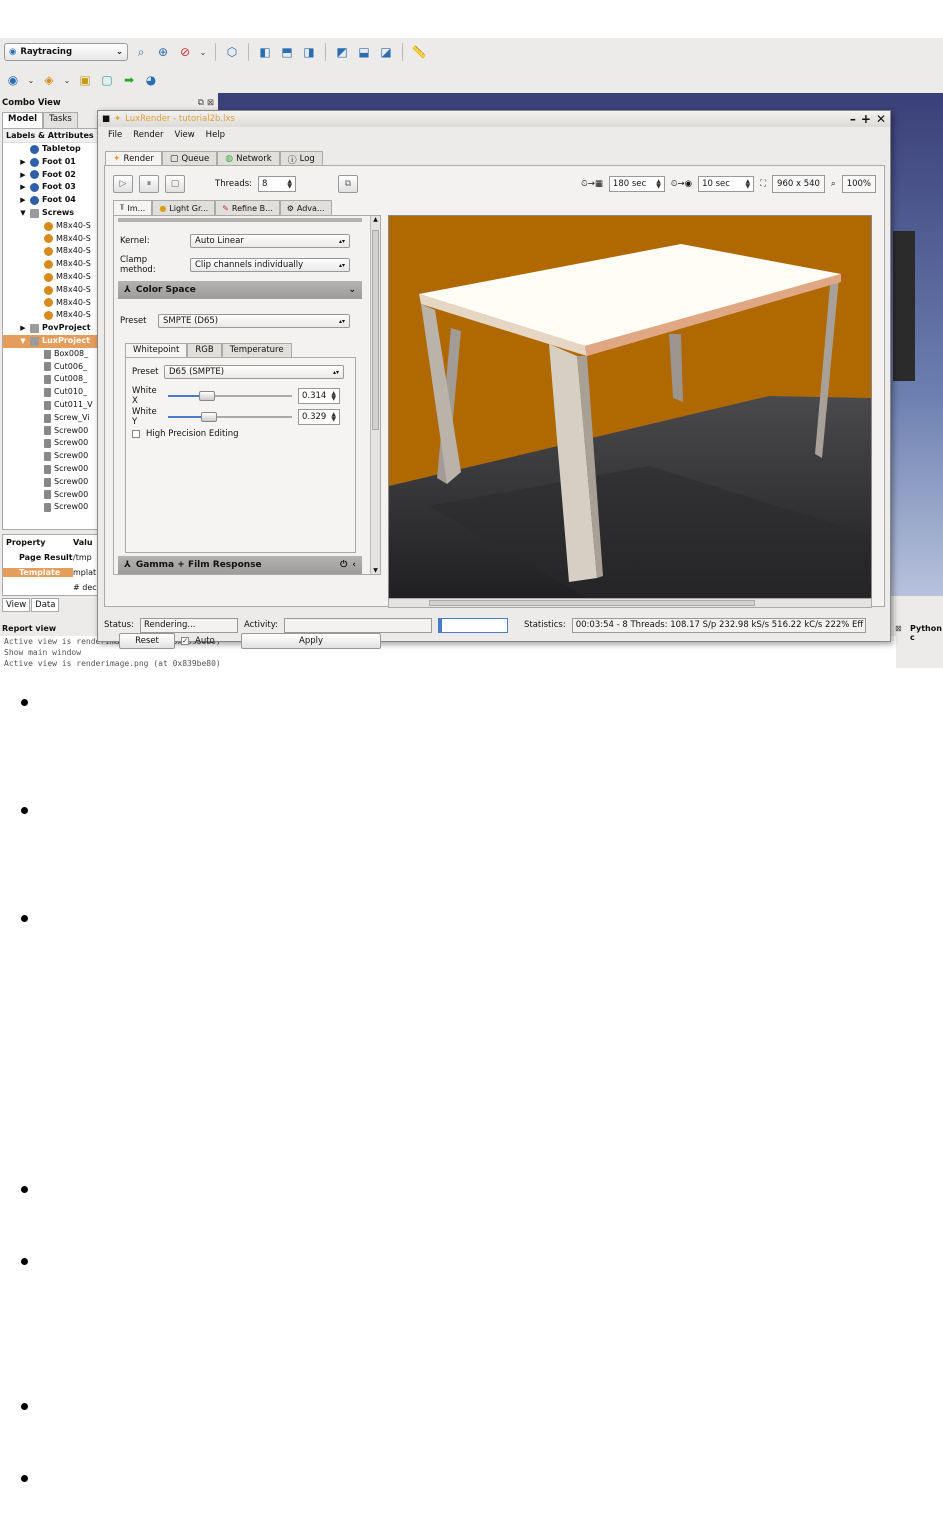  I want to click on tree-item: Box008_, so click(51, 354).